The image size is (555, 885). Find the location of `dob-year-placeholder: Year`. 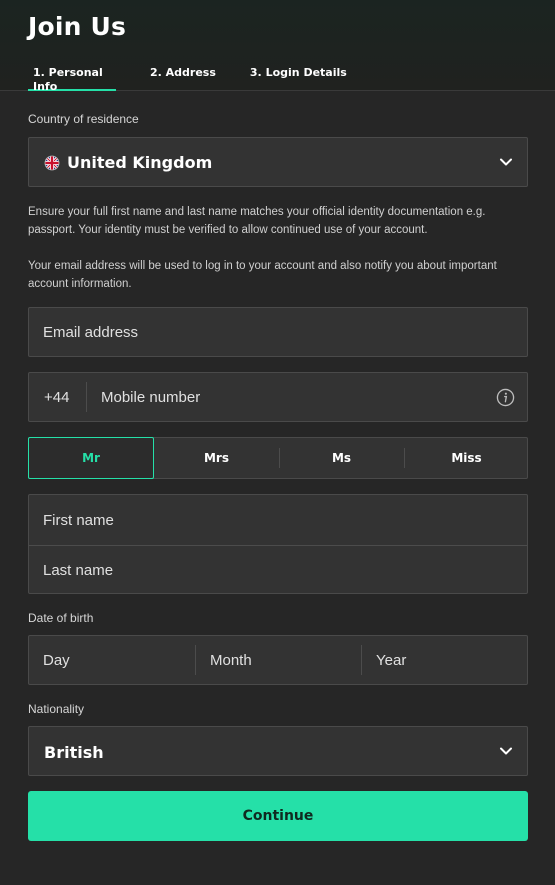

dob-year-placeholder: Year is located at coordinates (391, 660).